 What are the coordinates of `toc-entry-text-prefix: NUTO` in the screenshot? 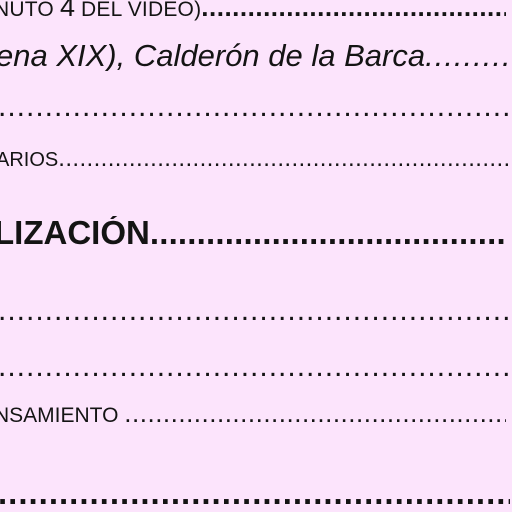 It's located at (30, 10).